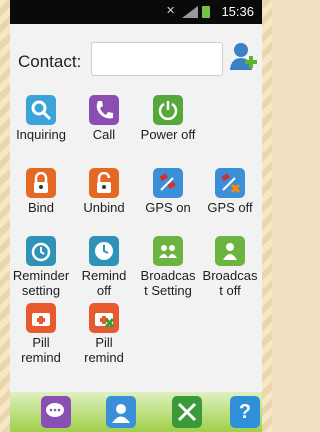 The height and width of the screenshot is (432, 320). What do you see at coordinates (206, 12) in the screenshot?
I see `battery-icon` at bounding box center [206, 12].